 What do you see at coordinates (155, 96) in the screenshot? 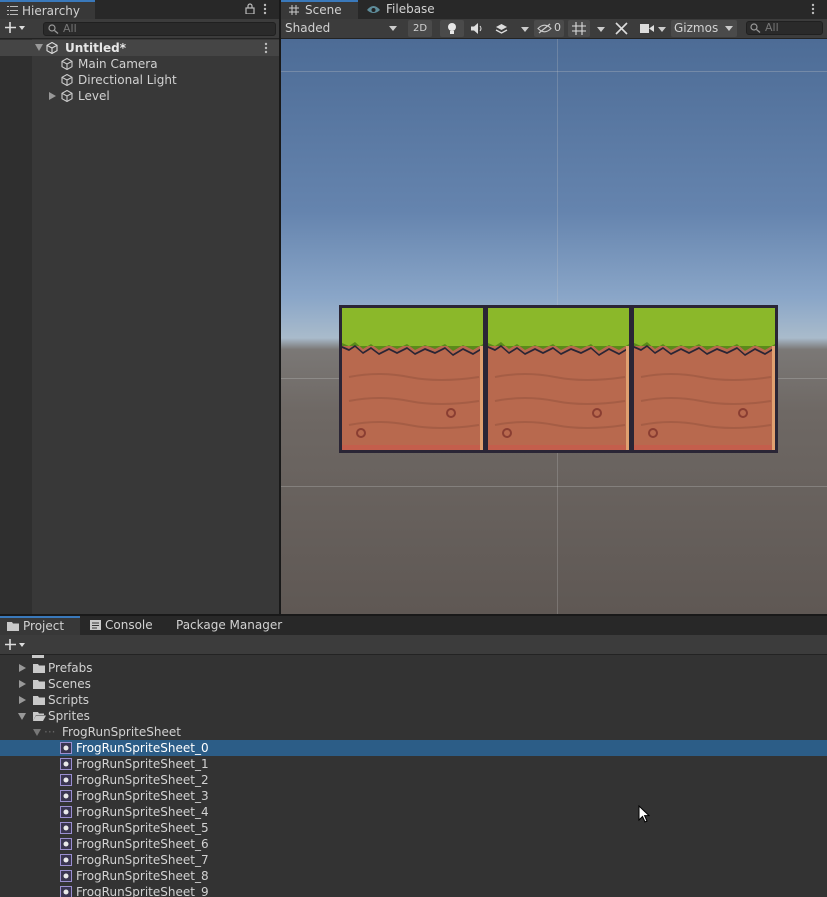
I see `hierarchy-item-level: Level` at bounding box center [155, 96].